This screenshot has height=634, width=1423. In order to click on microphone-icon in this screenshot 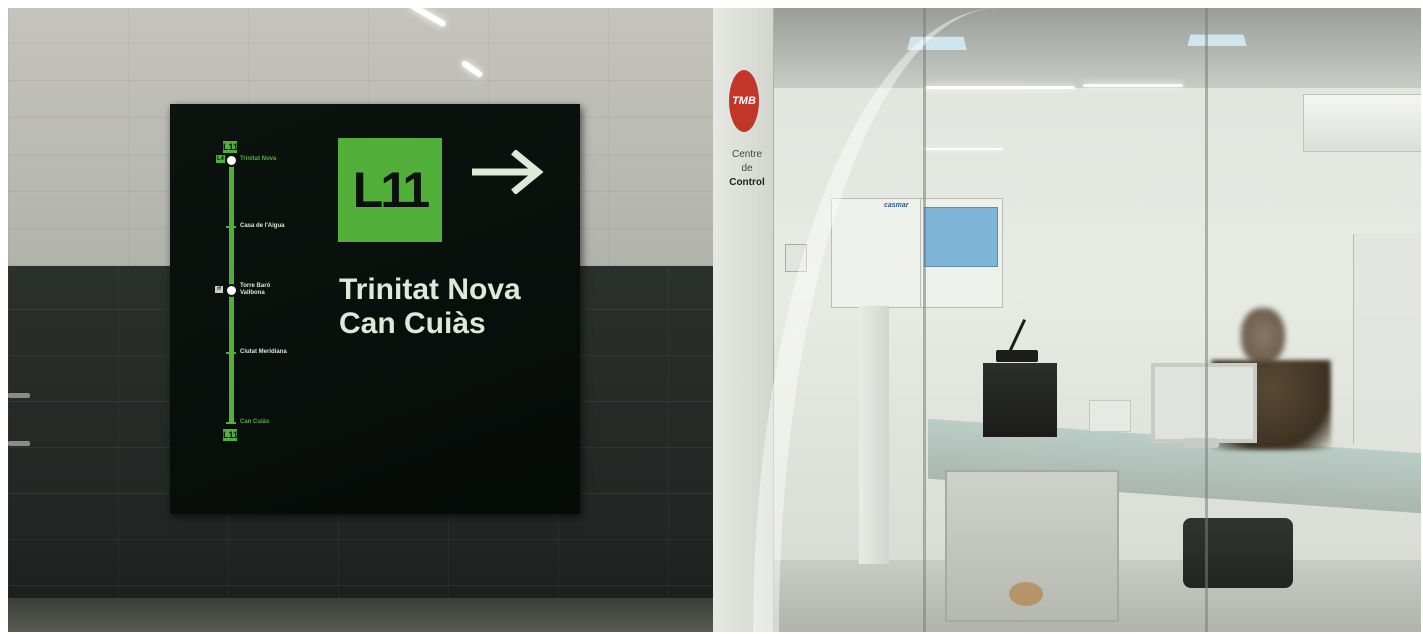, I will do `click(1017, 335)`.